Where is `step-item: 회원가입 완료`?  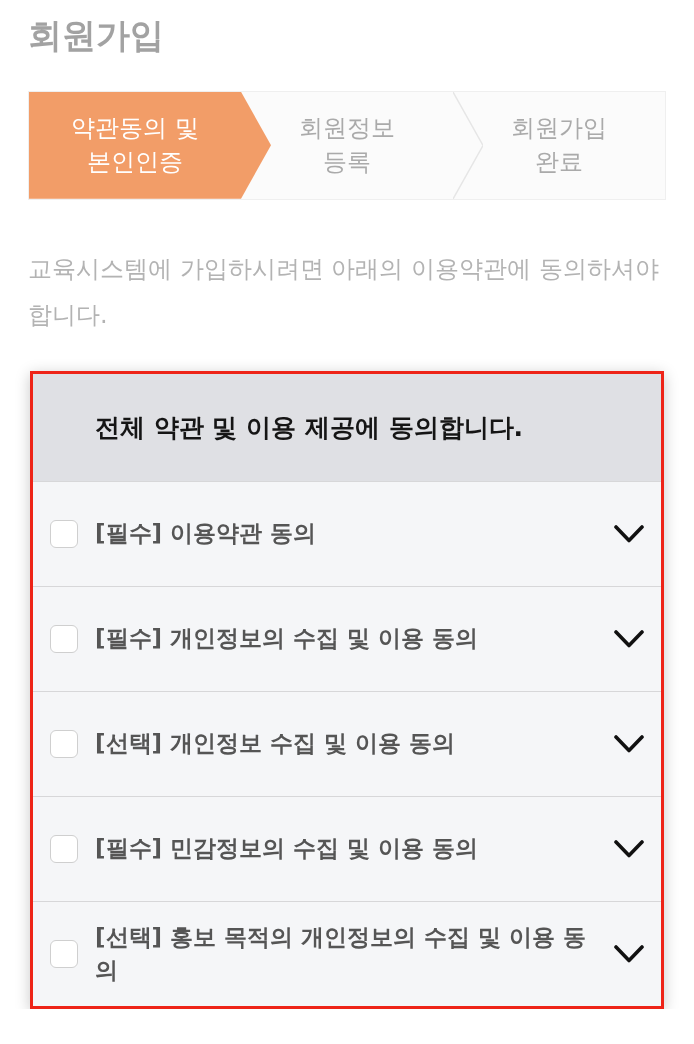 step-item: 회원가입 완료 is located at coordinates (559, 146).